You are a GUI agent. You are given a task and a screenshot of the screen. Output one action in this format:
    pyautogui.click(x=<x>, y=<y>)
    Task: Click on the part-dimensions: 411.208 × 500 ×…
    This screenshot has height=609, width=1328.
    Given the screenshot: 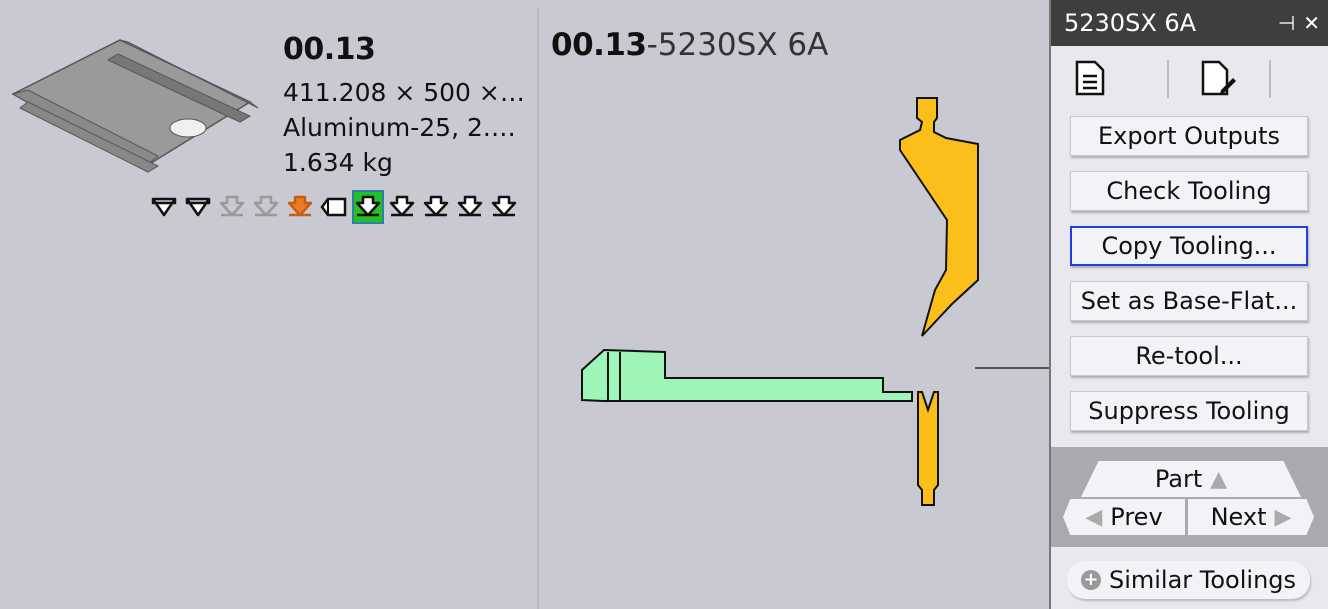 What is the action you would take?
    pyautogui.click(x=404, y=92)
    